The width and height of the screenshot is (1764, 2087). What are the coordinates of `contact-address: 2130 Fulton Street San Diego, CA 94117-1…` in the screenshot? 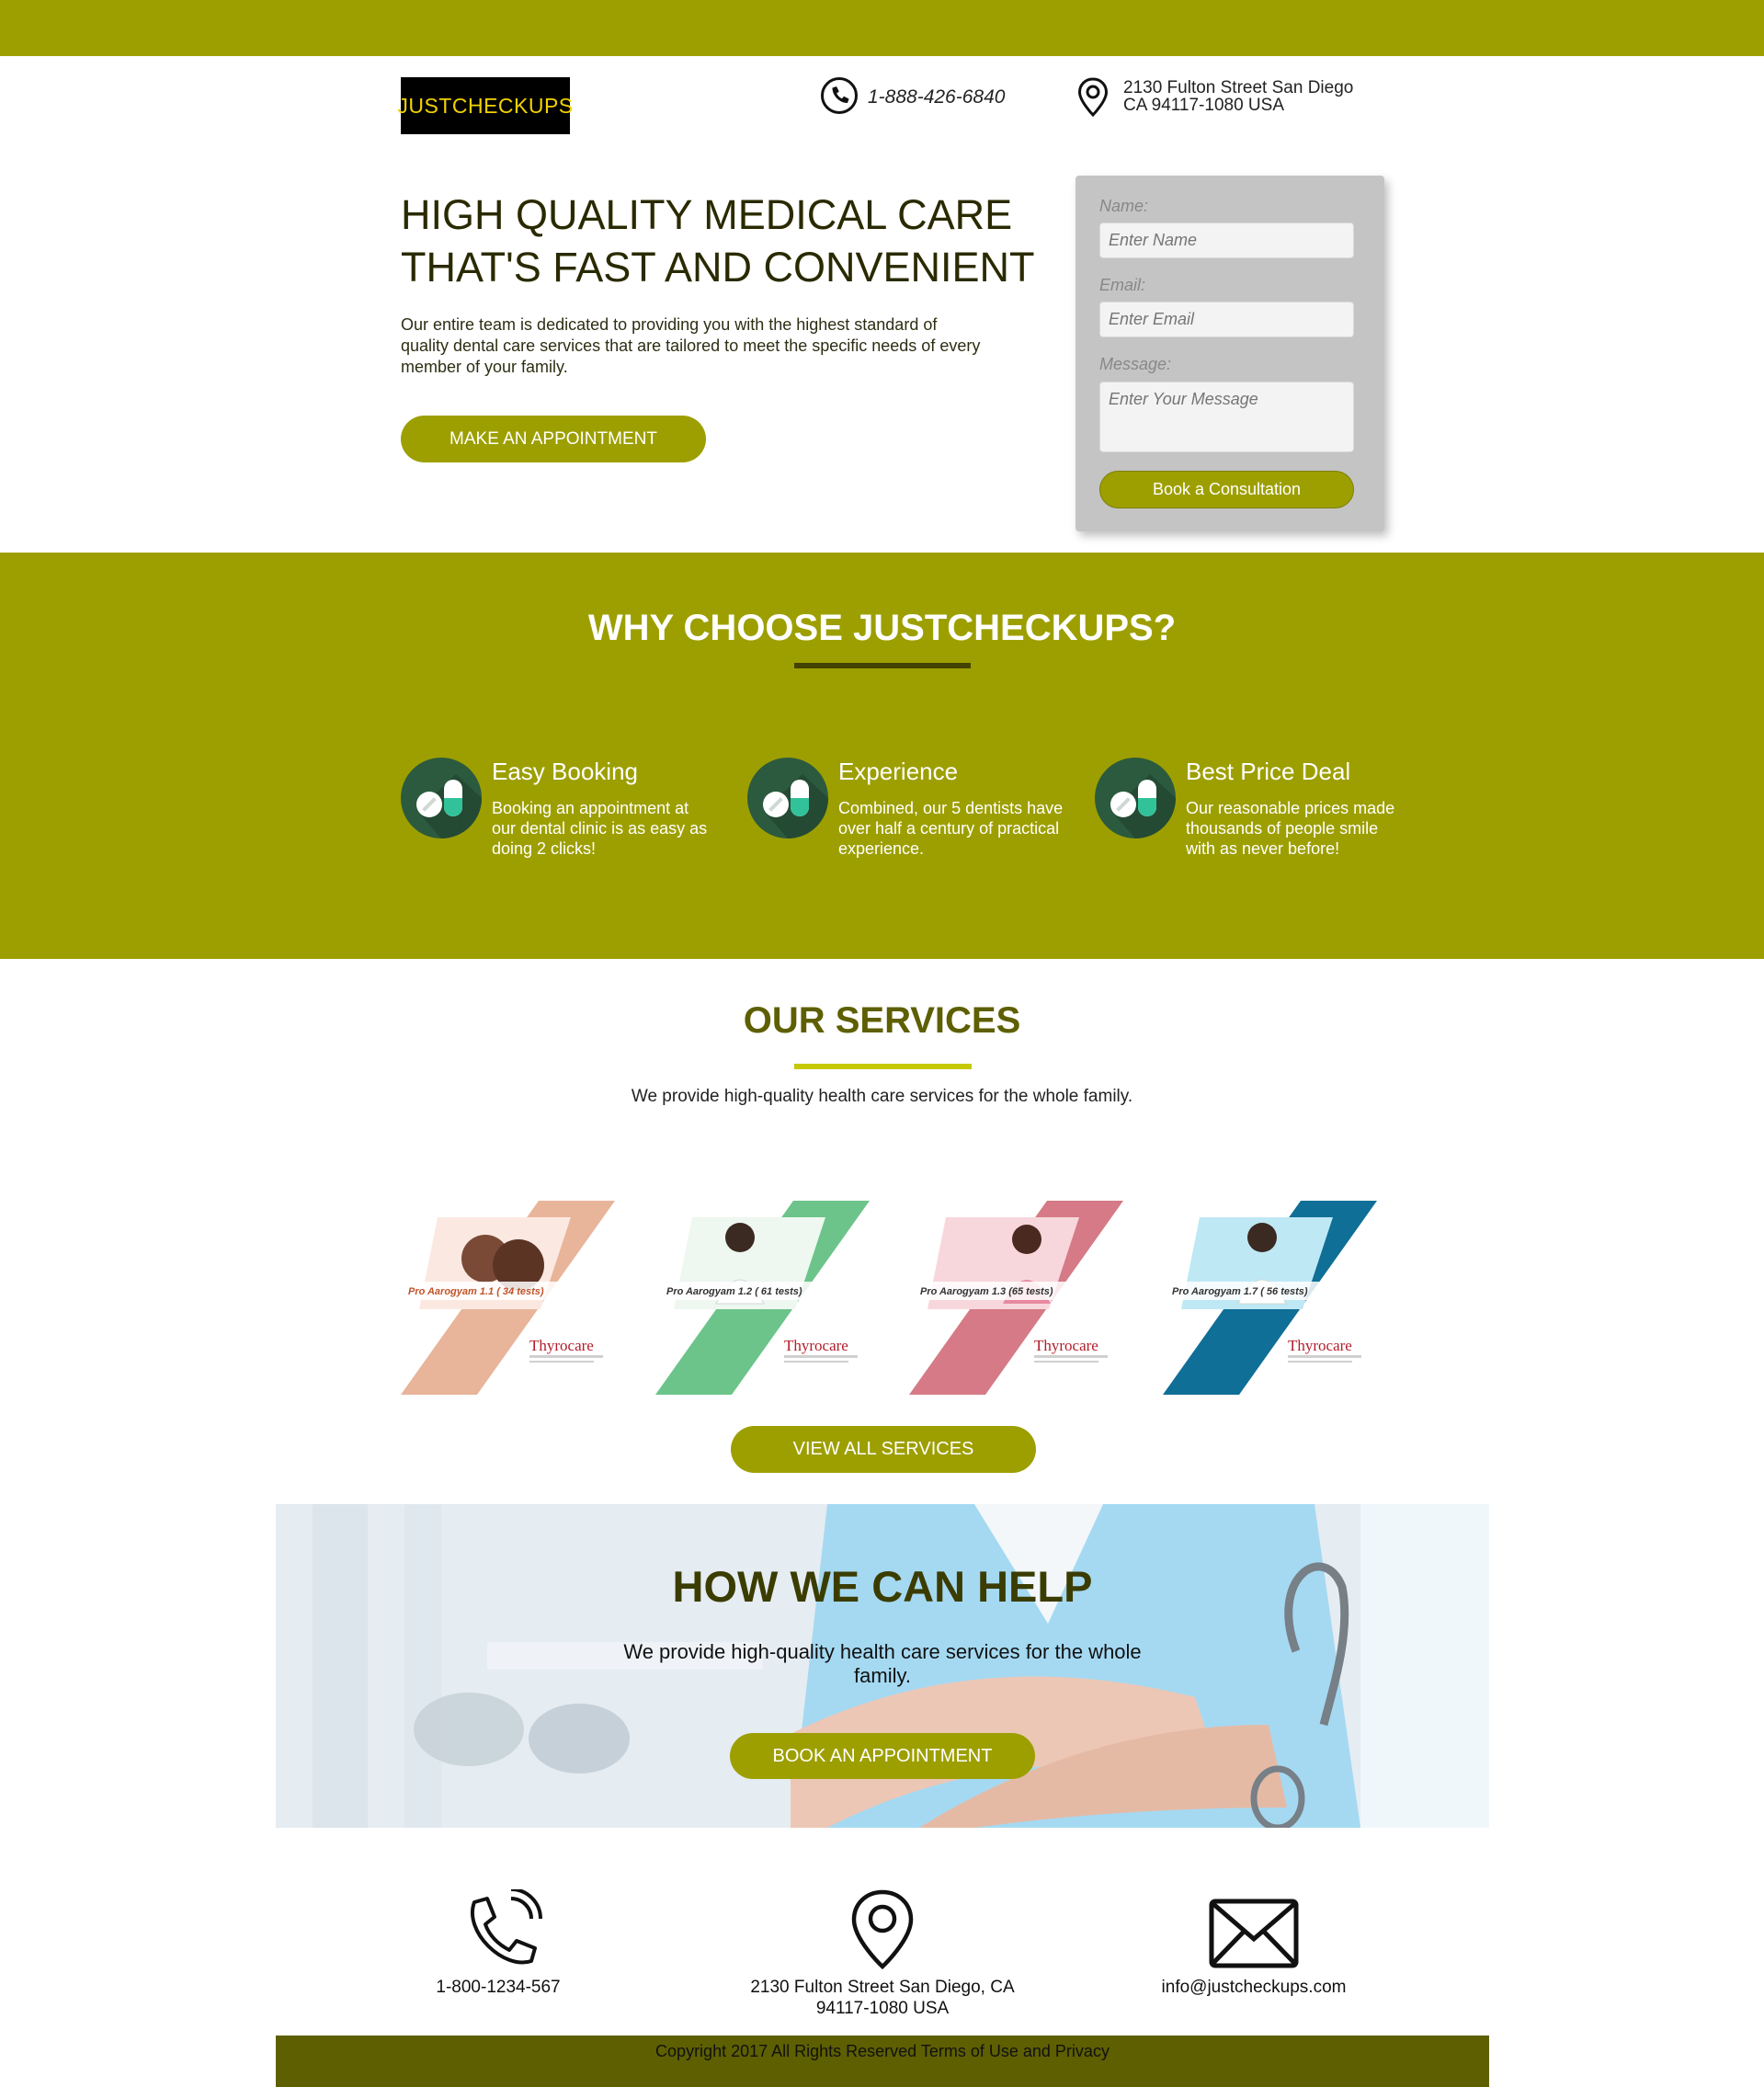 It's located at (882, 1954).